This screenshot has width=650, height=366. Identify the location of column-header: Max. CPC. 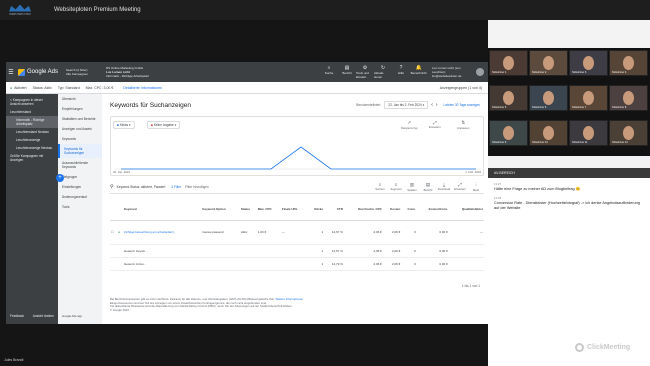
(268, 209).